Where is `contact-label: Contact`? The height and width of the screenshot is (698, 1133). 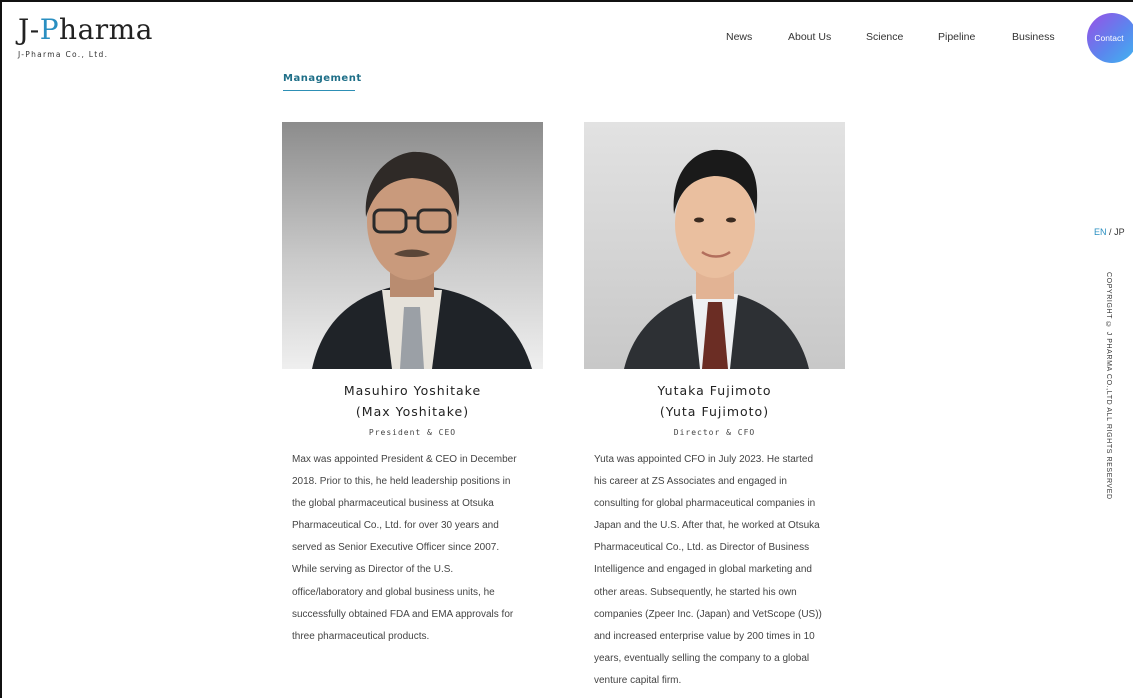 contact-label: Contact is located at coordinates (1109, 38).